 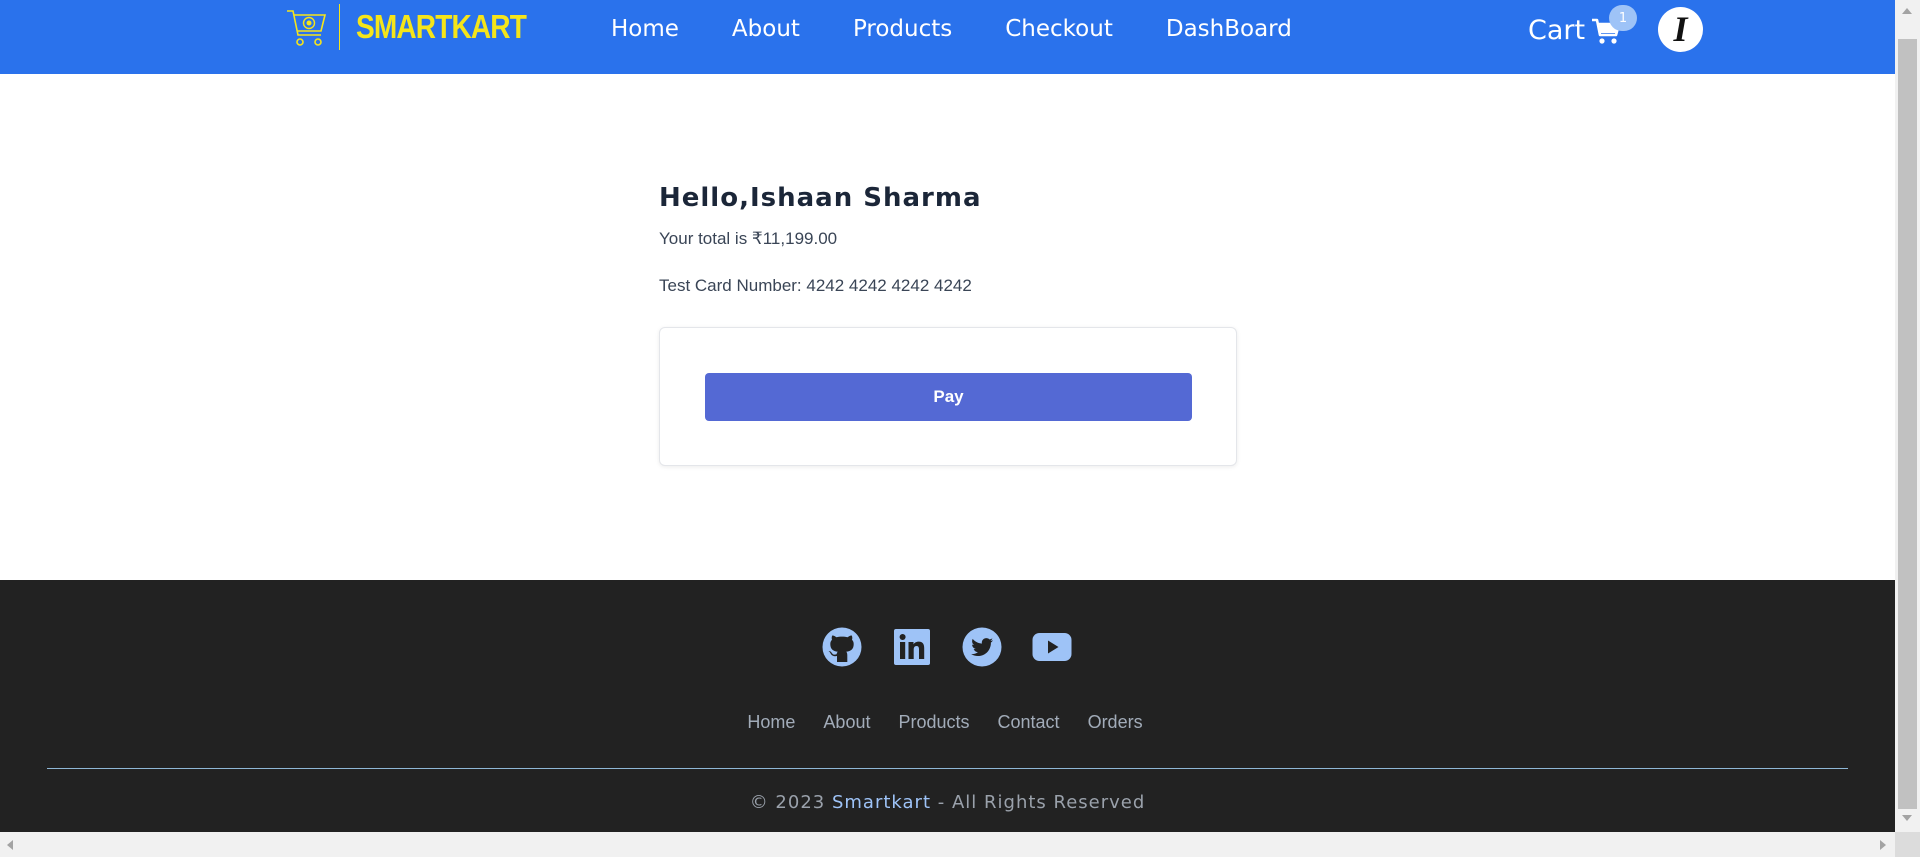 What do you see at coordinates (10, 845) in the screenshot?
I see `scroll-left-arrow-icon` at bounding box center [10, 845].